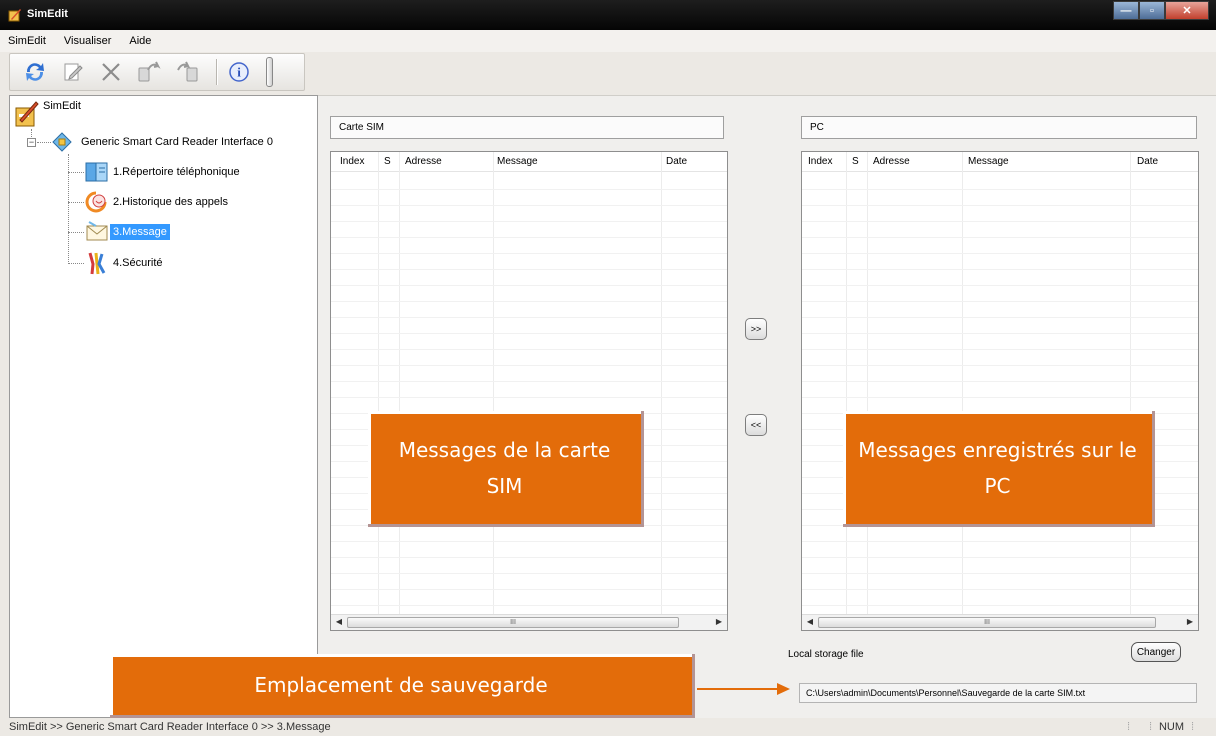 Image resolution: width=1216 pixels, height=736 pixels. I want to click on pc-group-title: PC, so click(817, 127).